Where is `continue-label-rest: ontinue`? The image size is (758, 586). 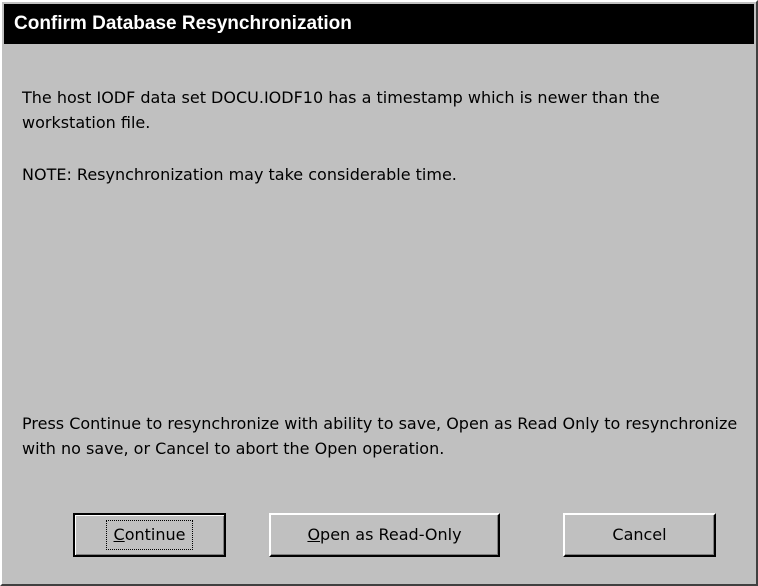 continue-label-rest: ontinue is located at coordinates (155, 534).